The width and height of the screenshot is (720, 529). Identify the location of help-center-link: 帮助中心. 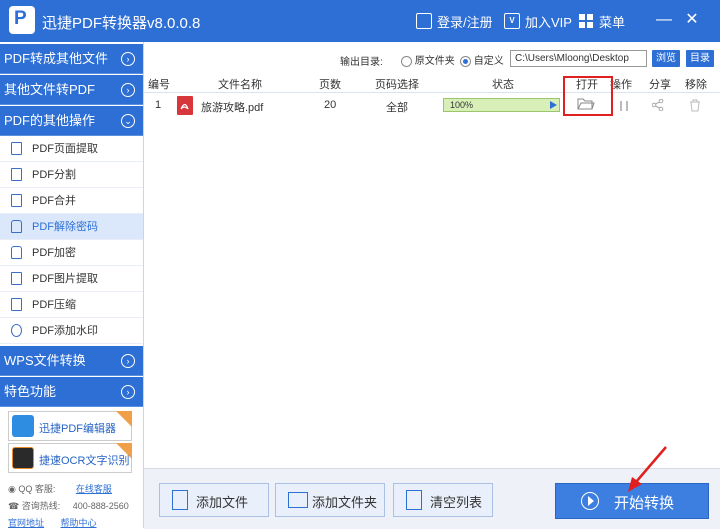
(79, 523).